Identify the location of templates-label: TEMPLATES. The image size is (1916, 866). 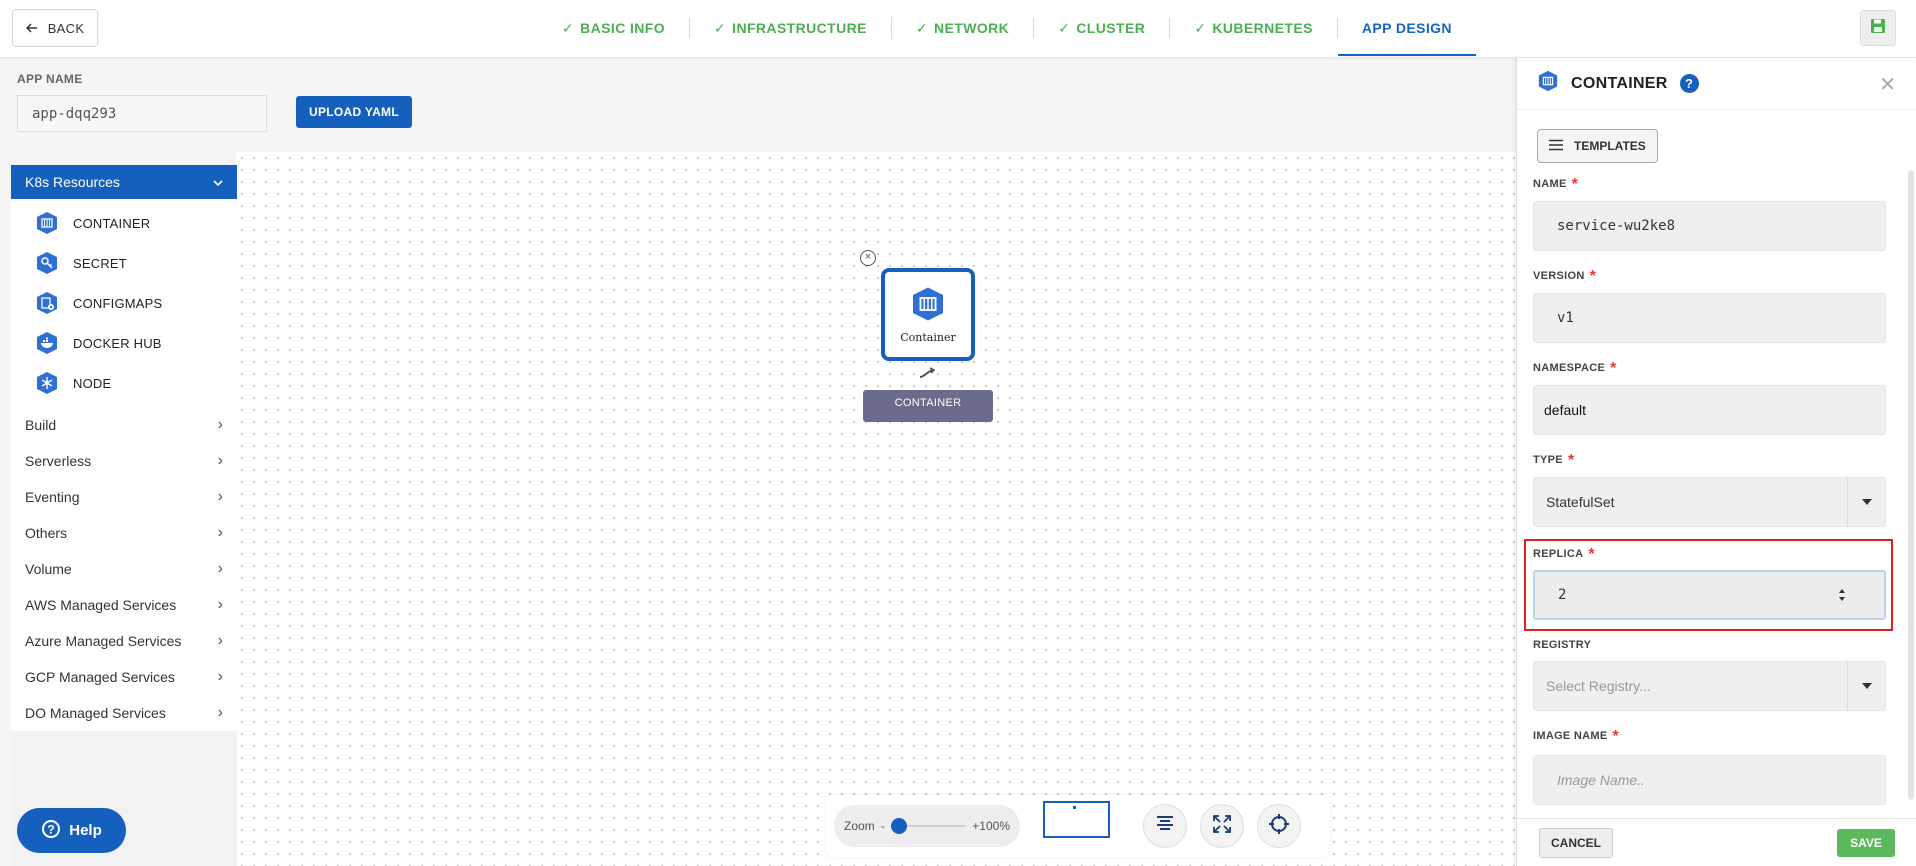
(1610, 146).